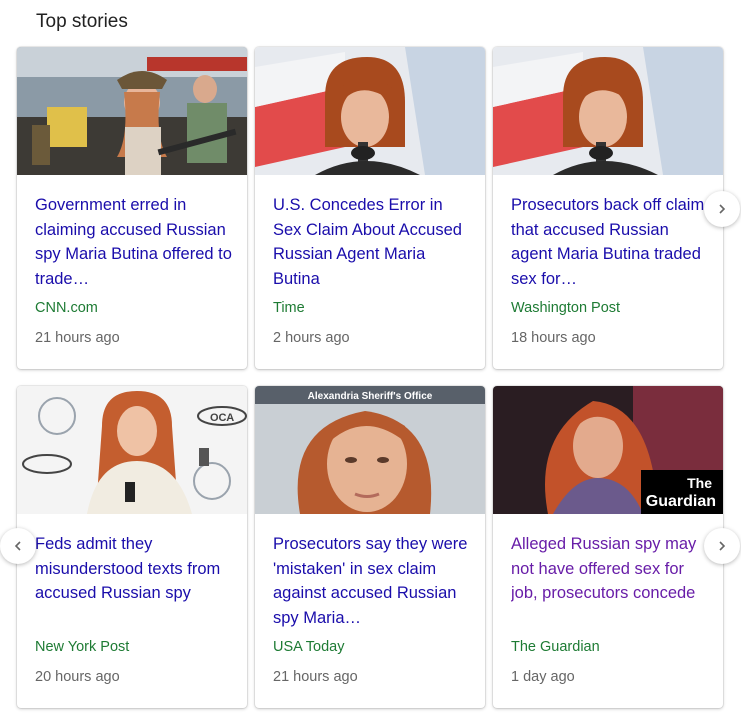 The height and width of the screenshot is (715, 741). I want to click on story-source: Washington Post, so click(566, 308).